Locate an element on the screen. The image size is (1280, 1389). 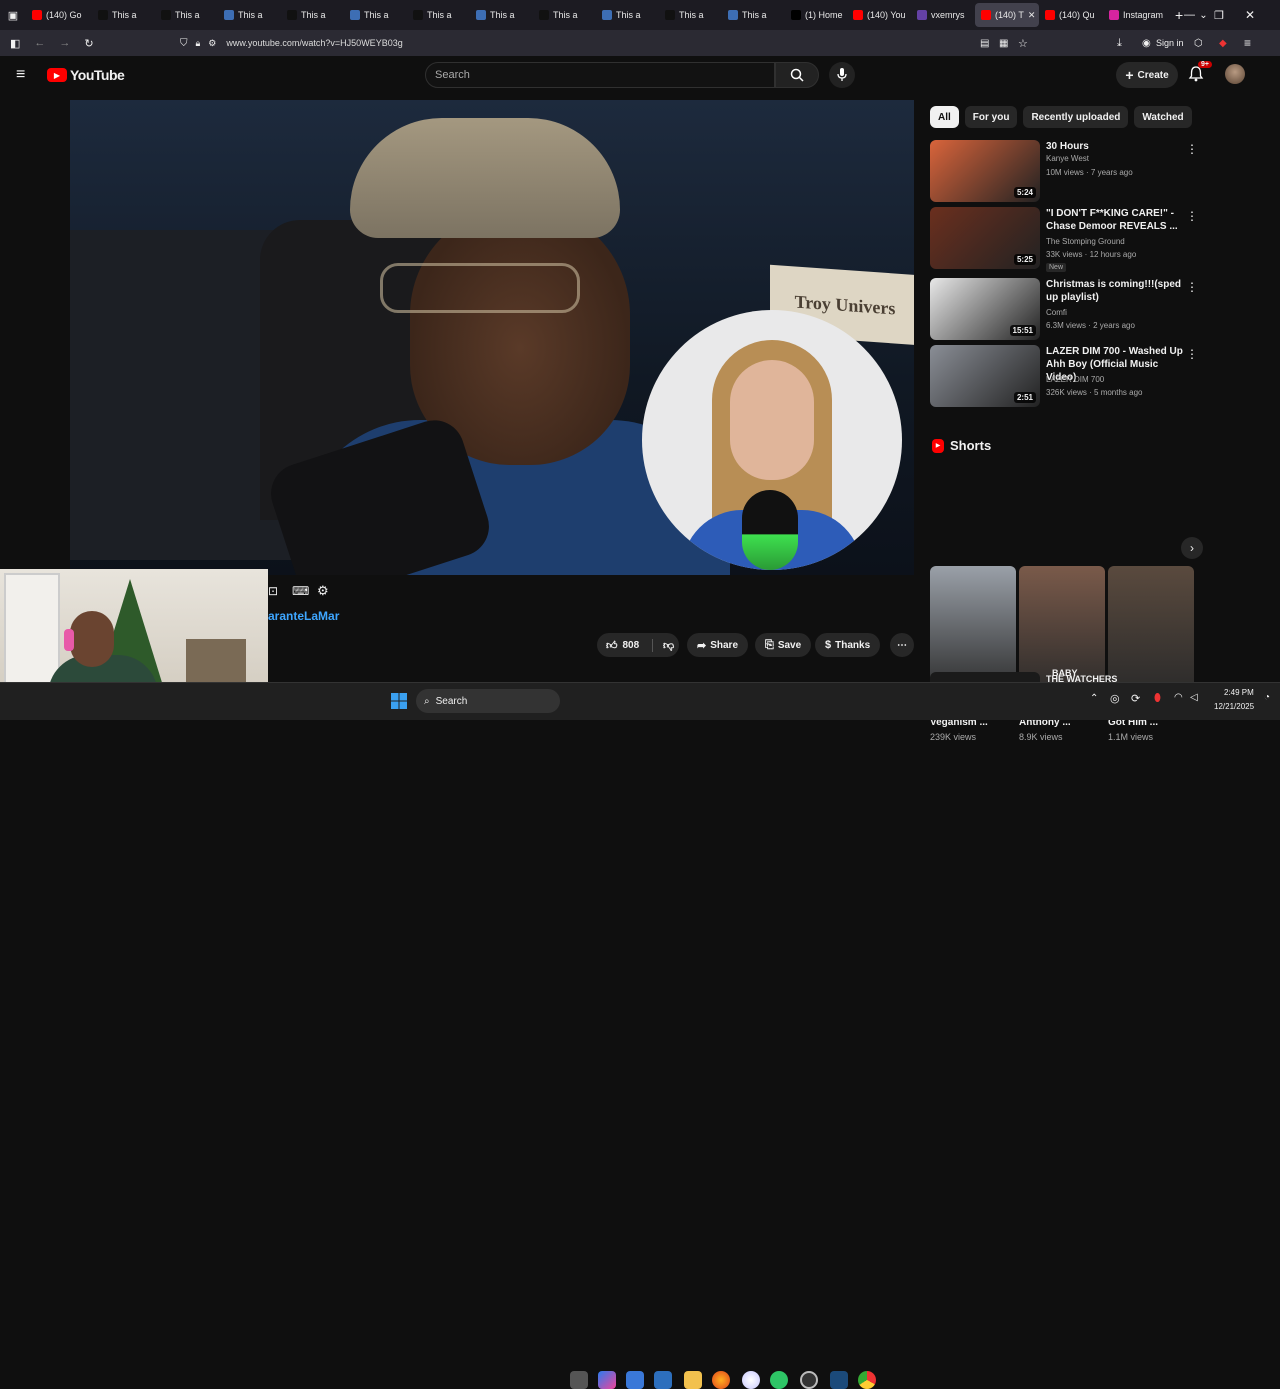
url-text: www.youtube.com/watch?v=HJ50WEYB03g is located at coordinates (314, 43).